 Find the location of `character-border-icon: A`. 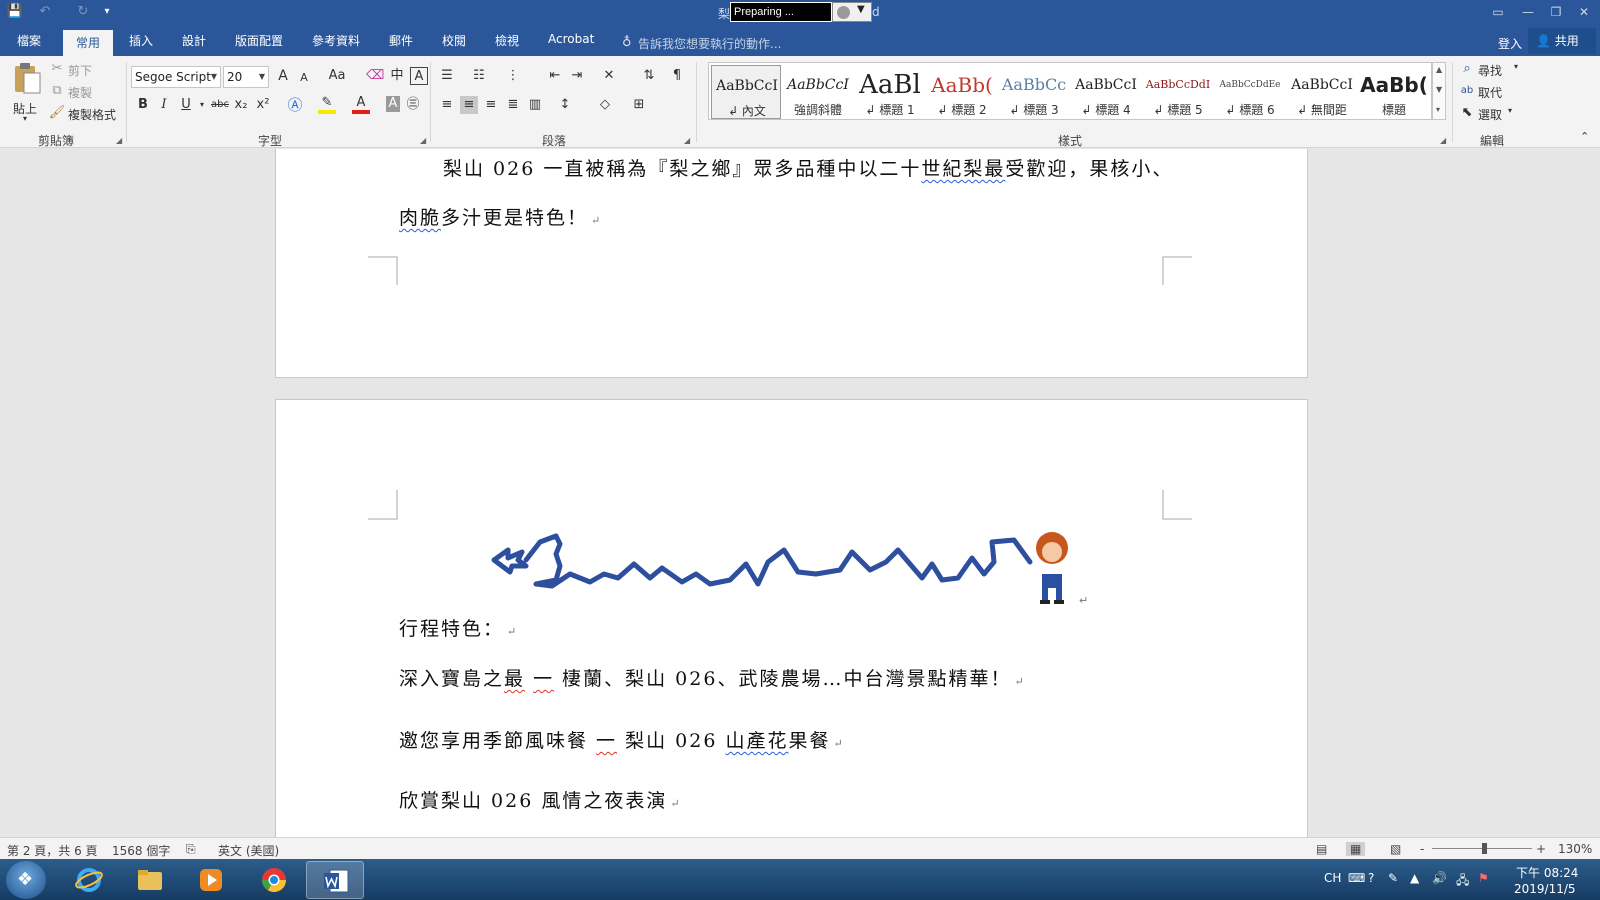

character-border-icon: A is located at coordinates (419, 76).